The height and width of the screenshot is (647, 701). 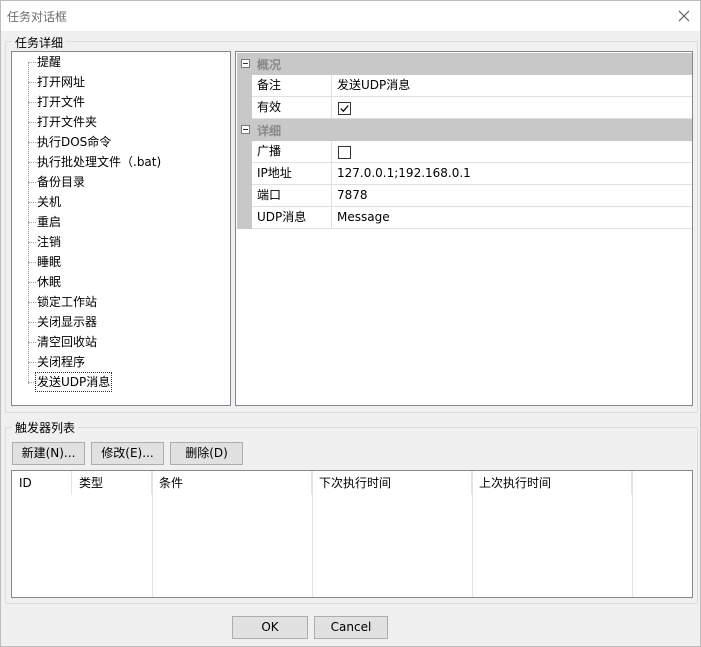 I want to click on tree-item-turn-off-monitor: 关闭显示器, so click(x=67, y=322).